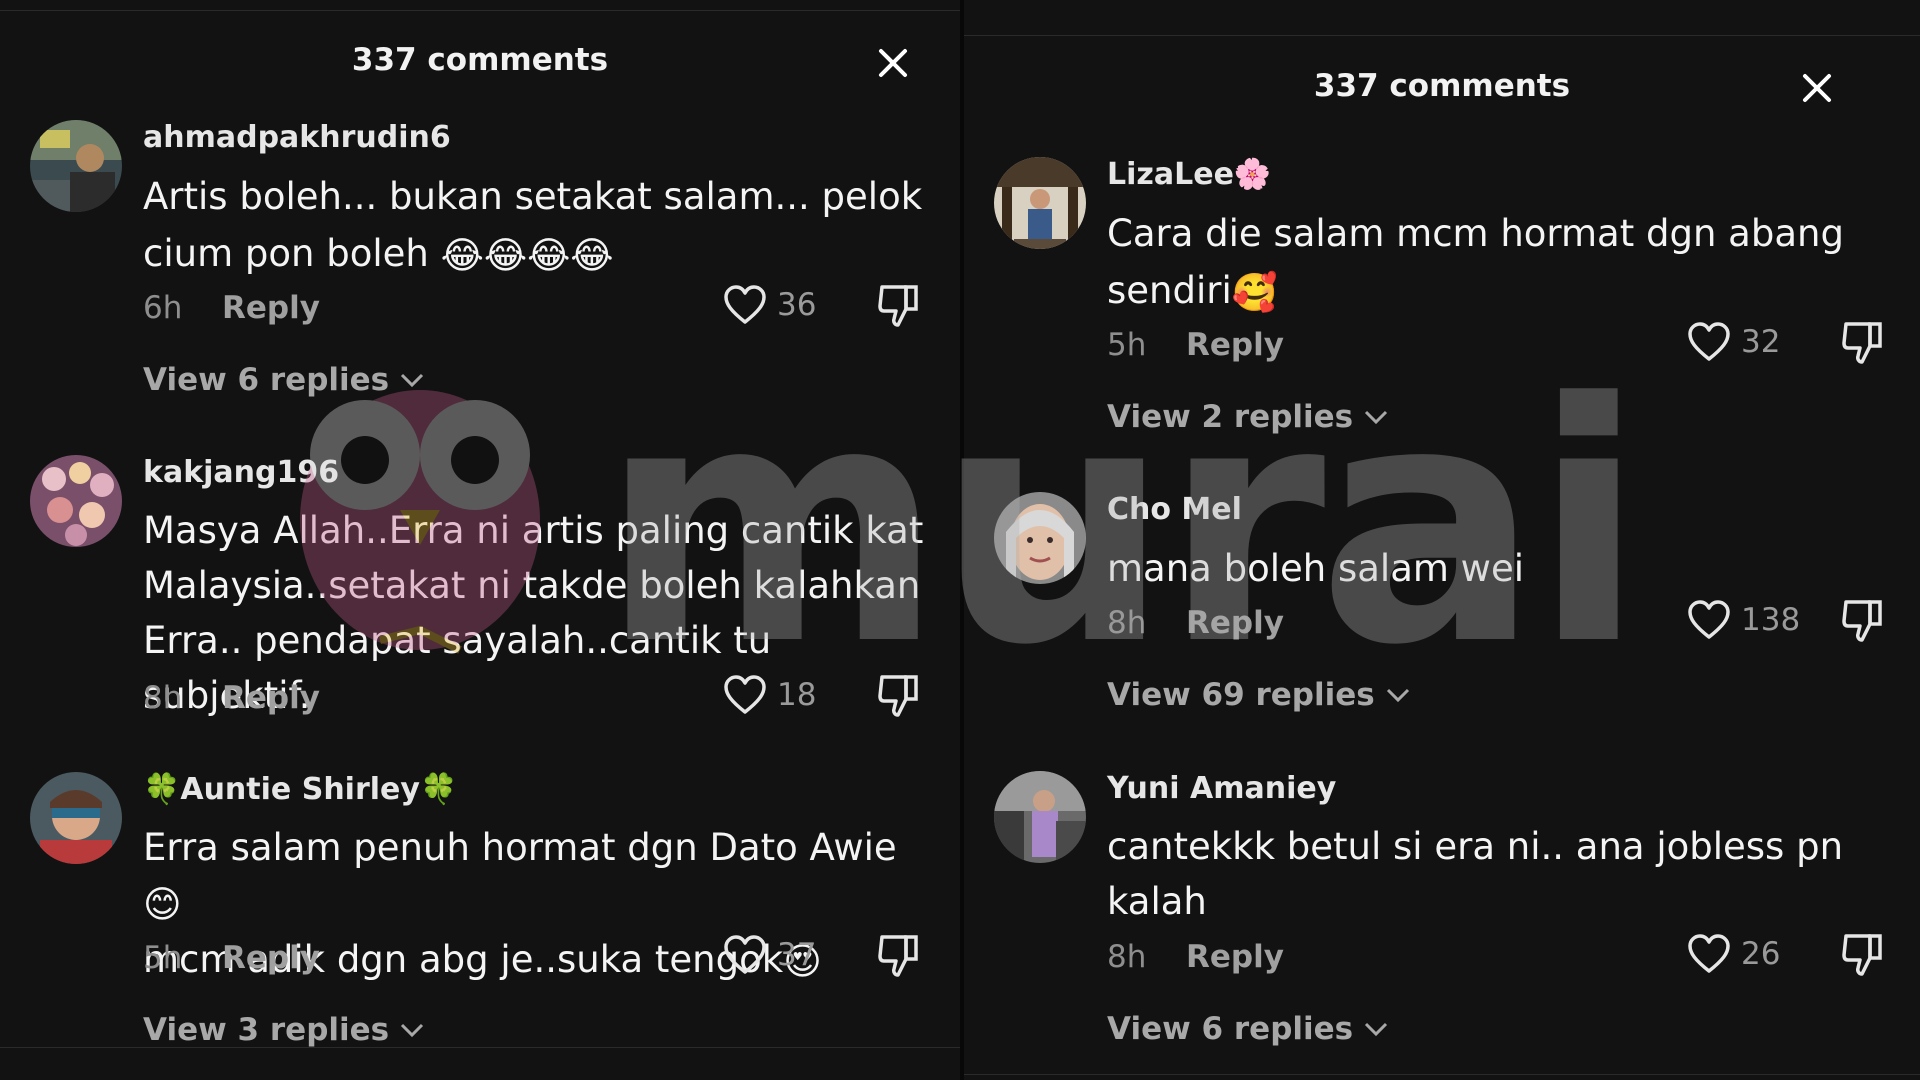  I want to click on like-button: 36, so click(769, 305).